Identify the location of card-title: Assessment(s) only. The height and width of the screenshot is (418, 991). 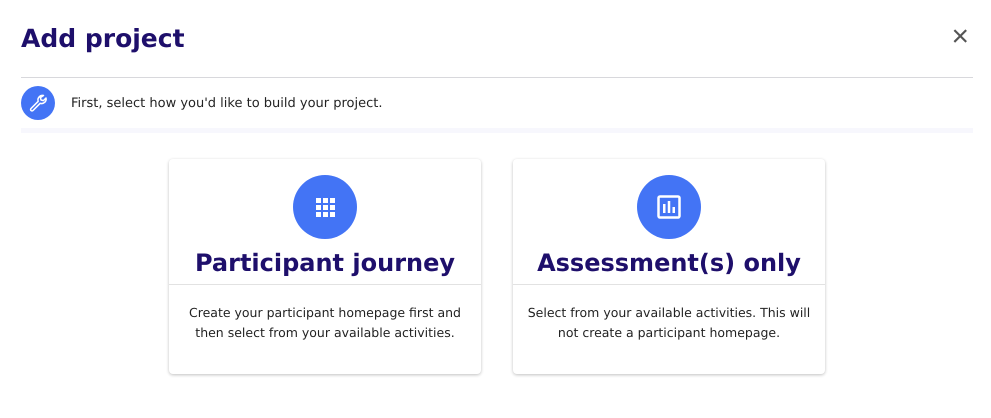
(669, 263).